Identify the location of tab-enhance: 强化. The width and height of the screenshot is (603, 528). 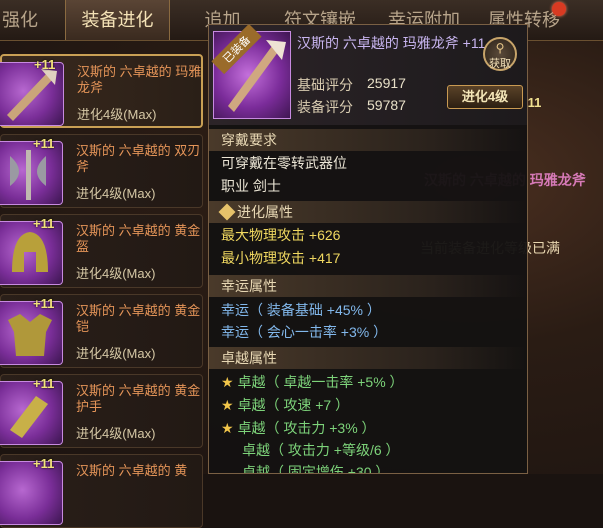
(20, 20).